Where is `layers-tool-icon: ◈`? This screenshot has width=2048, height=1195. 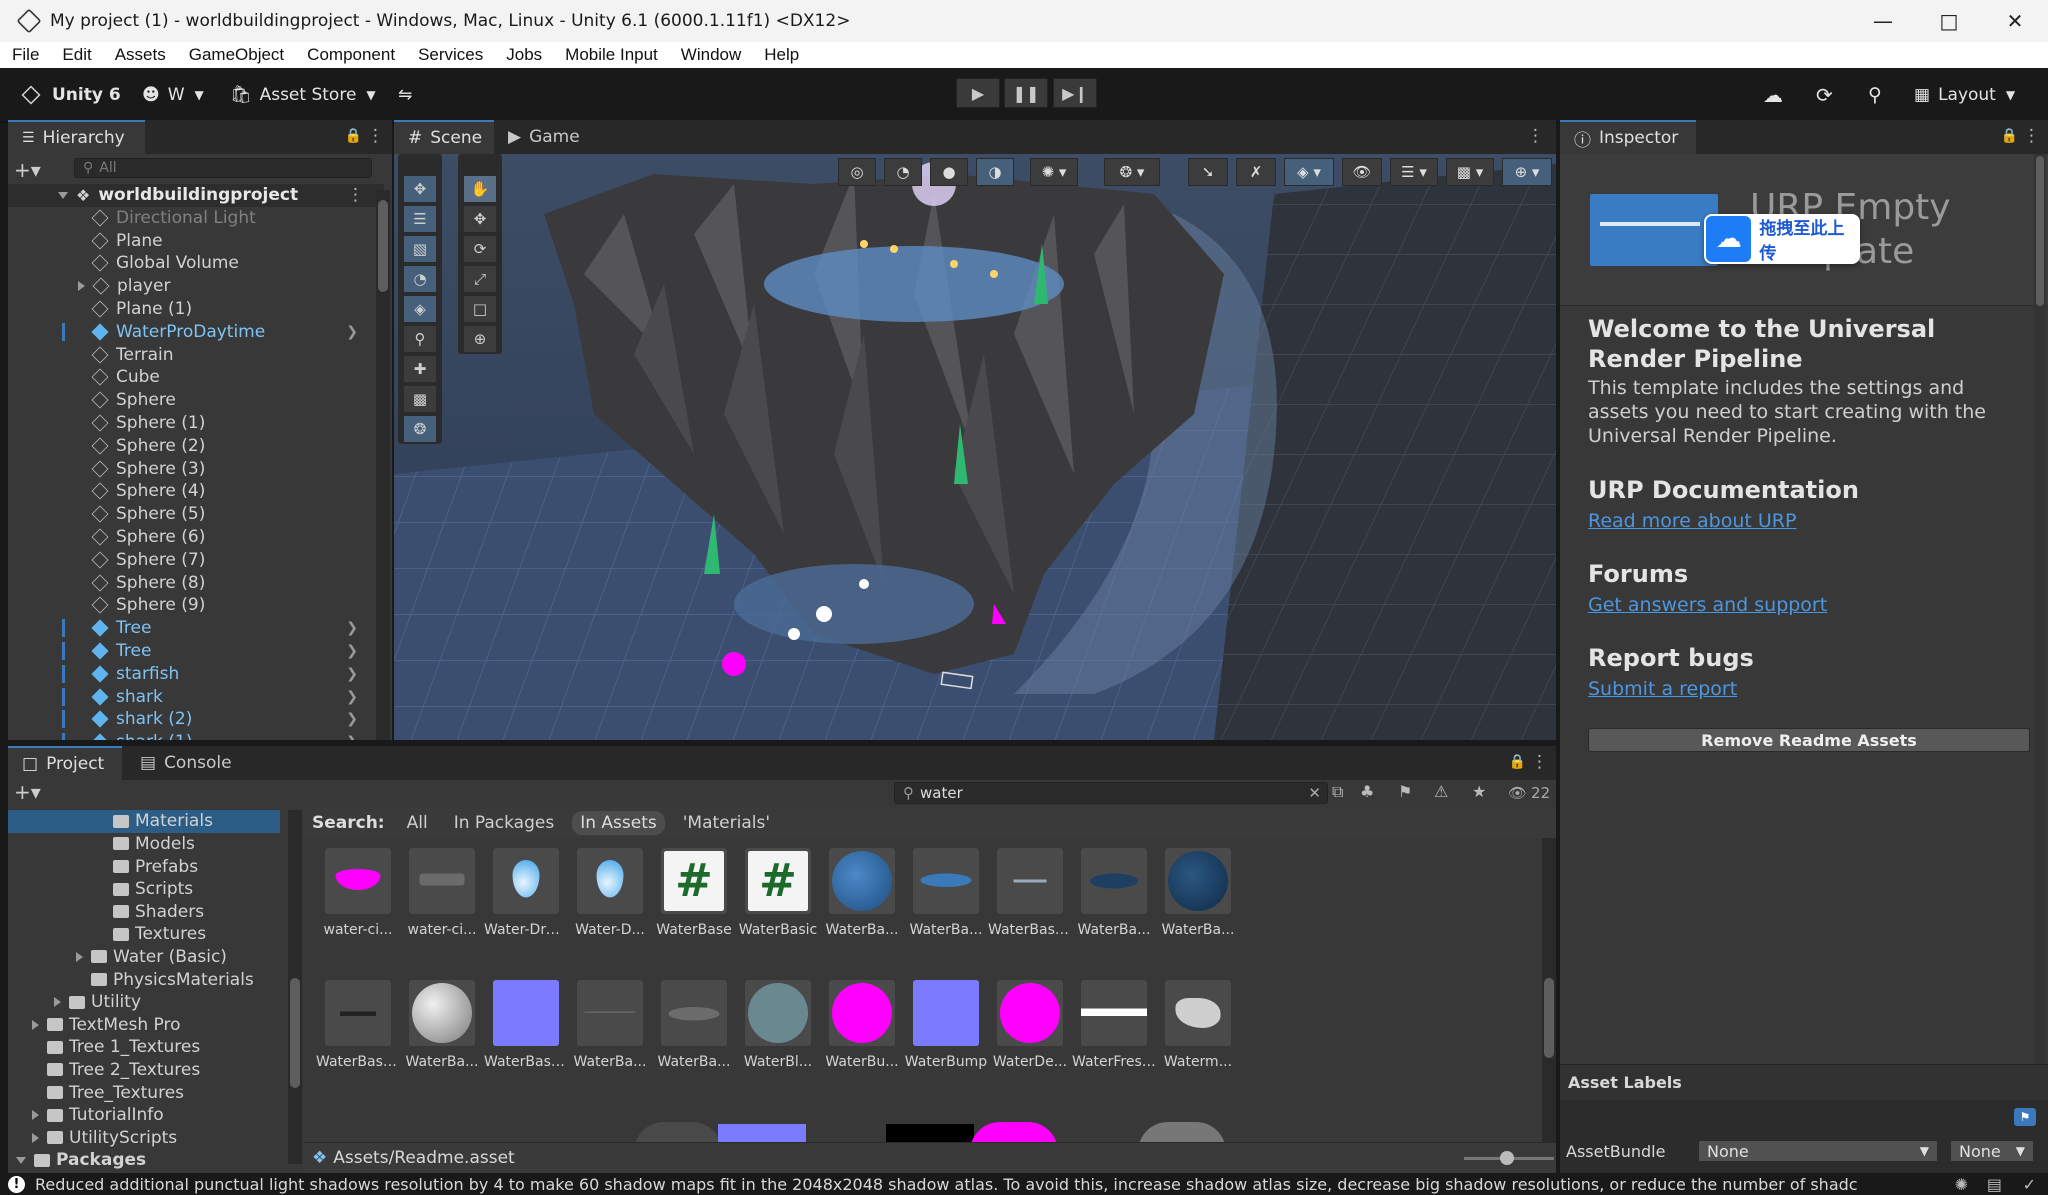 layers-tool-icon: ◈ is located at coordinates (420, 309).